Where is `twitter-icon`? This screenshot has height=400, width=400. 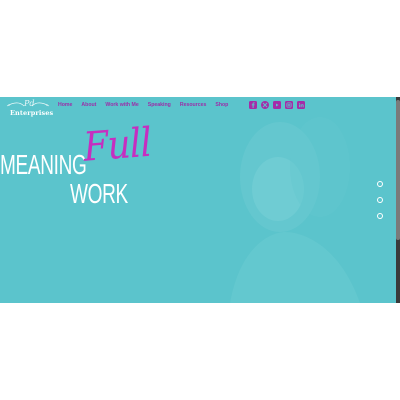
twitter-icon is located at coordinates (265, 105).